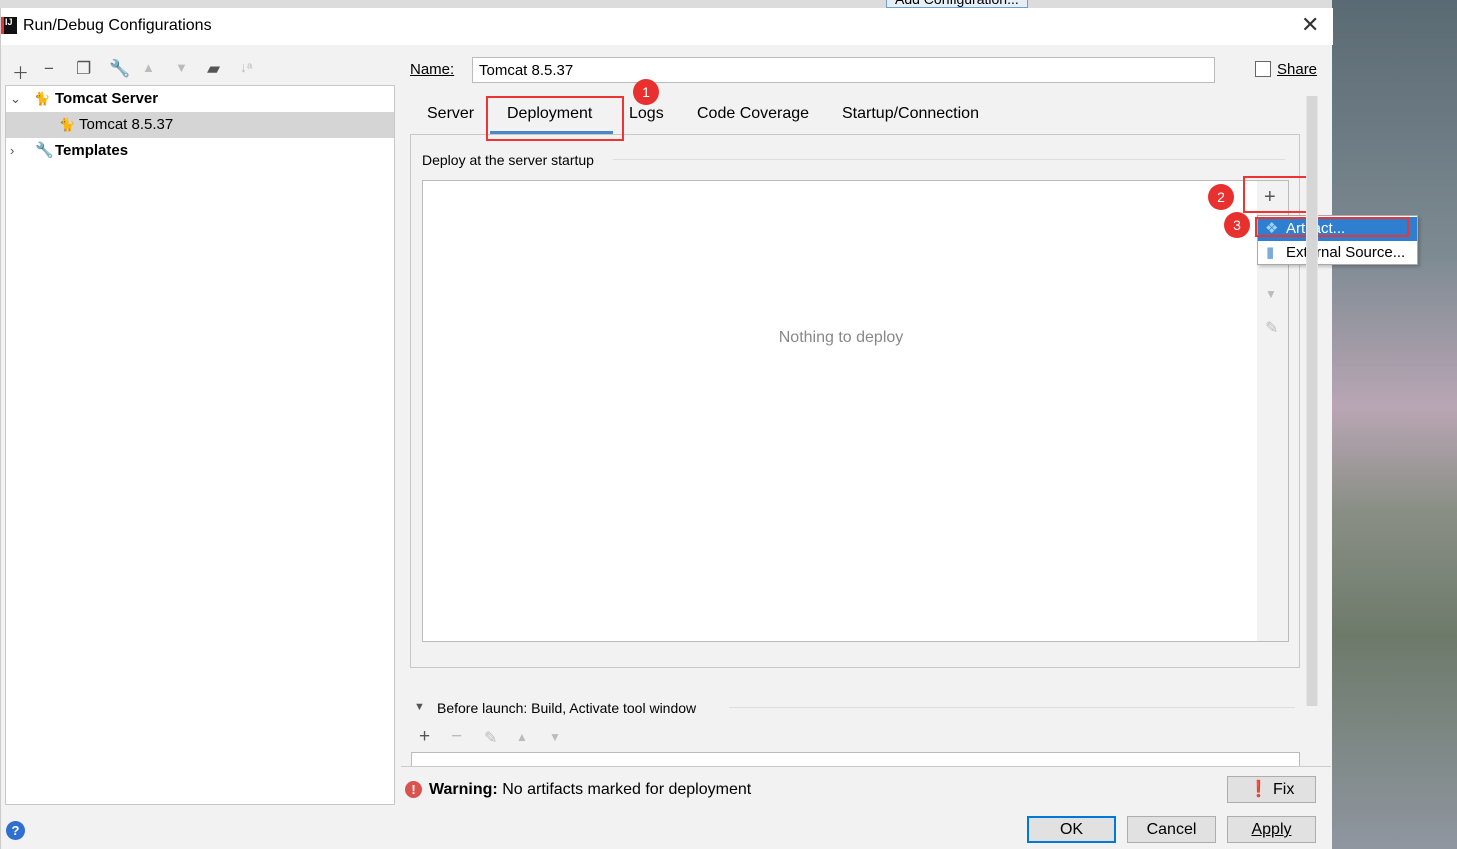 The width and height of the screenshot is (1457, 849). Describe the element at coordinates (83, 69) in the screenshot. I see `copy-icon: ❐` at that location.